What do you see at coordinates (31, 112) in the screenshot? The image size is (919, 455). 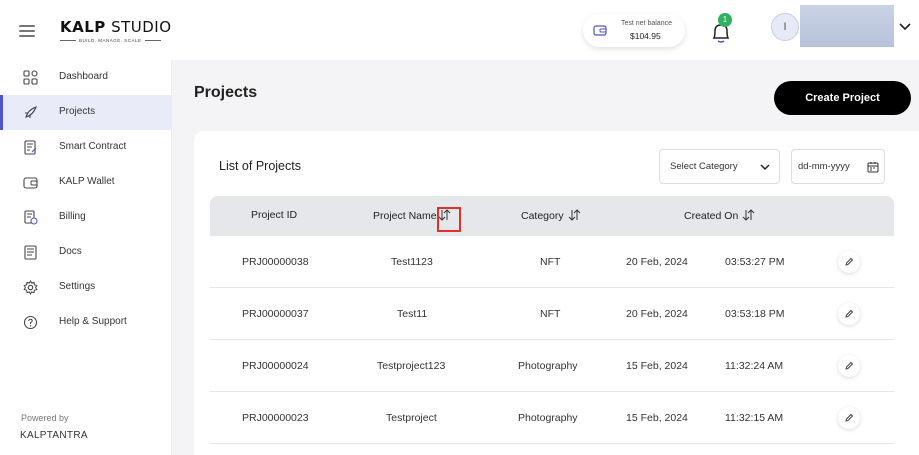 I see `rocket-icon` at bounding box center [31, 112].